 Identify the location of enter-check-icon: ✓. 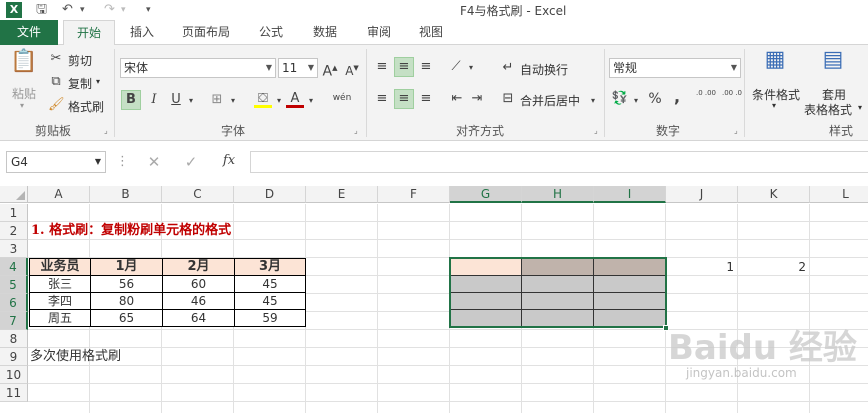
(191, 162).